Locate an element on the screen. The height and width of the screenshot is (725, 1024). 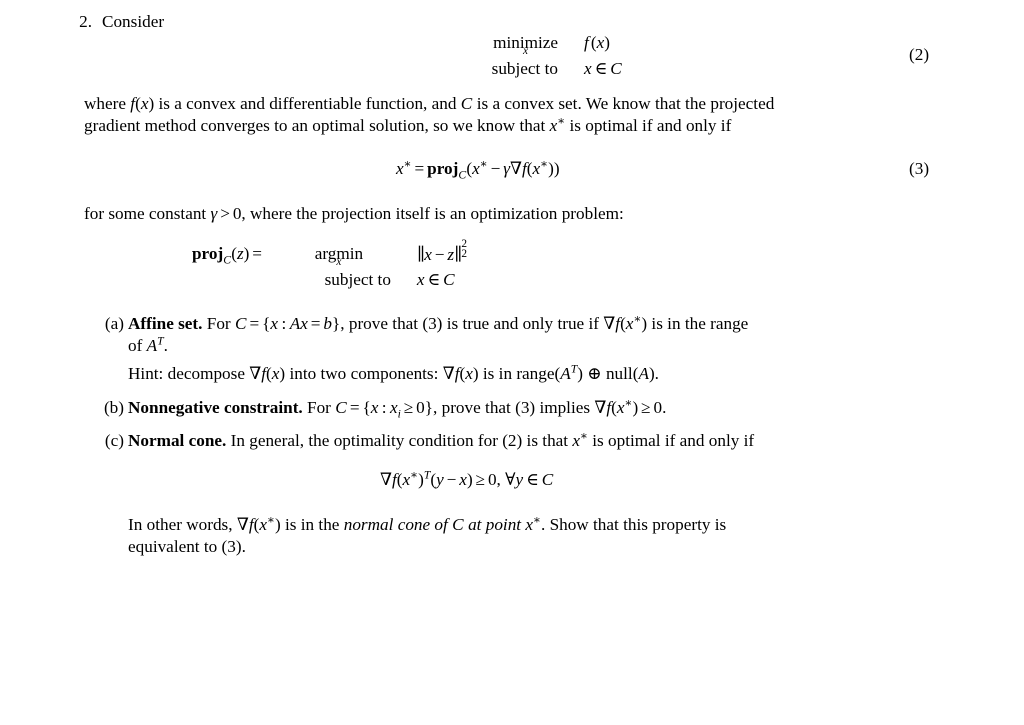
equation-3-expression: x∗ = projC(x∗ − γ∇f(x∗)) is located at coordinates (478, 169).